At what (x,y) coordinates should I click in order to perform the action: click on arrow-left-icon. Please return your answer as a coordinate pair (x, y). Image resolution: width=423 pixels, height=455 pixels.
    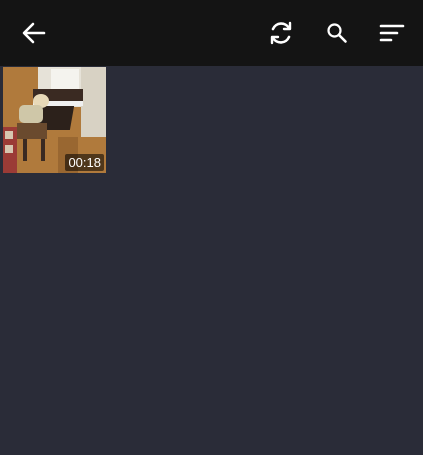
    Looking at the image, I should click on (34, 33).